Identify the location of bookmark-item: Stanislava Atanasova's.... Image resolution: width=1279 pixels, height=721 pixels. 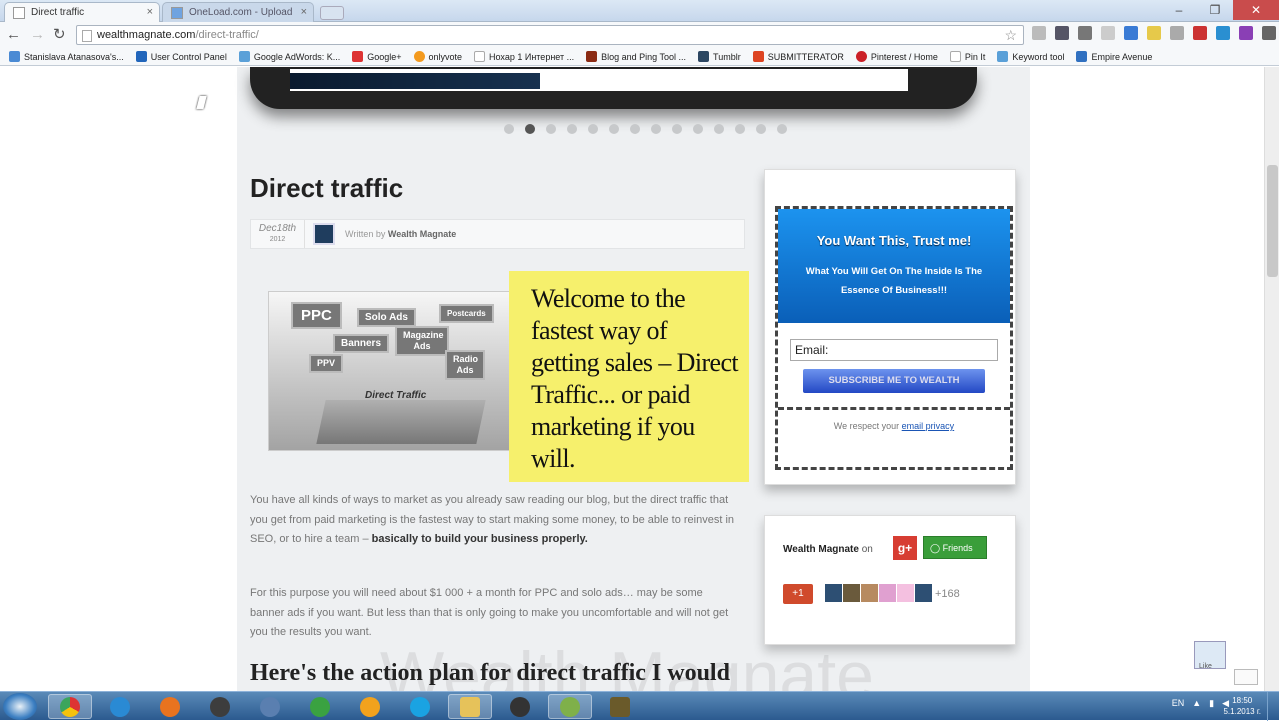
(66, 56).